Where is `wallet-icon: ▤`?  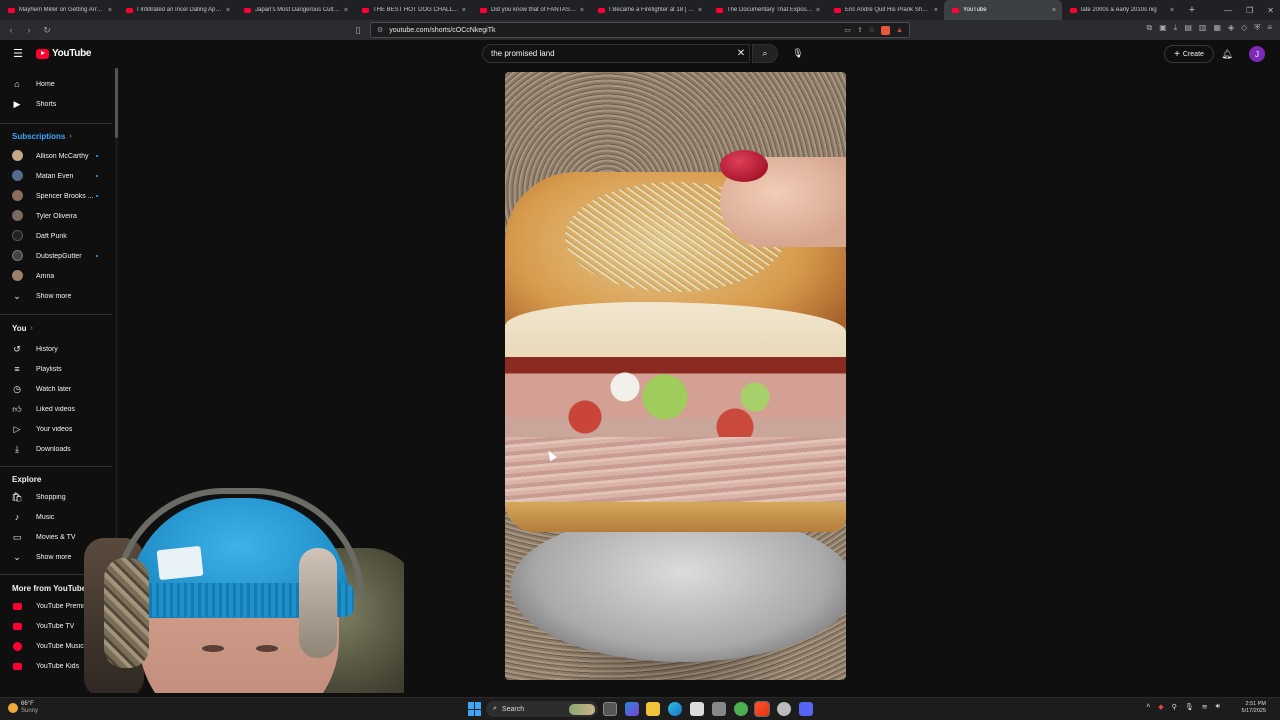 wallet-icon: ▤ is located at coordinates (1188, 28).